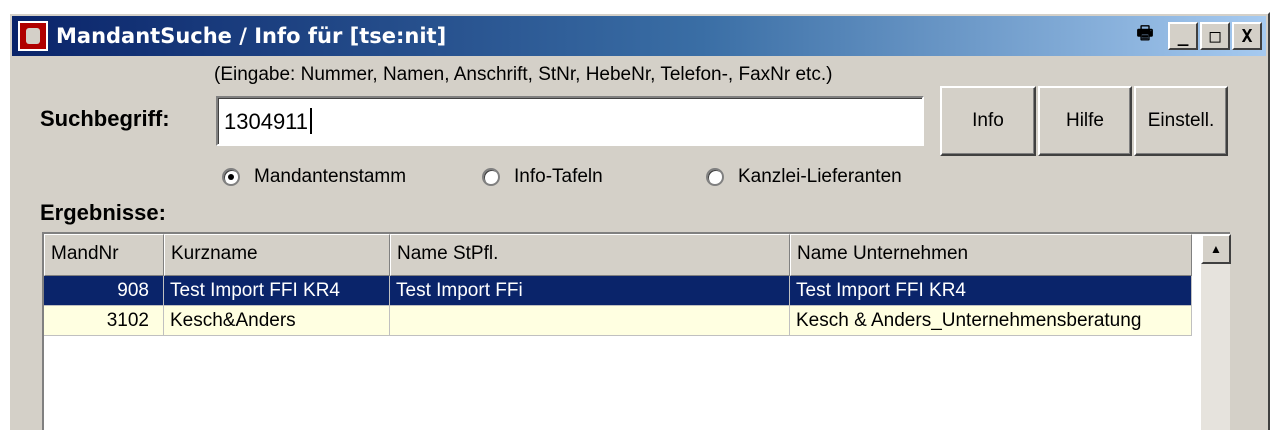  What do you see at coordinates (1183, 36) in the screenshot?
I see `minimize-button: _` at bounding box center [1183, 36].